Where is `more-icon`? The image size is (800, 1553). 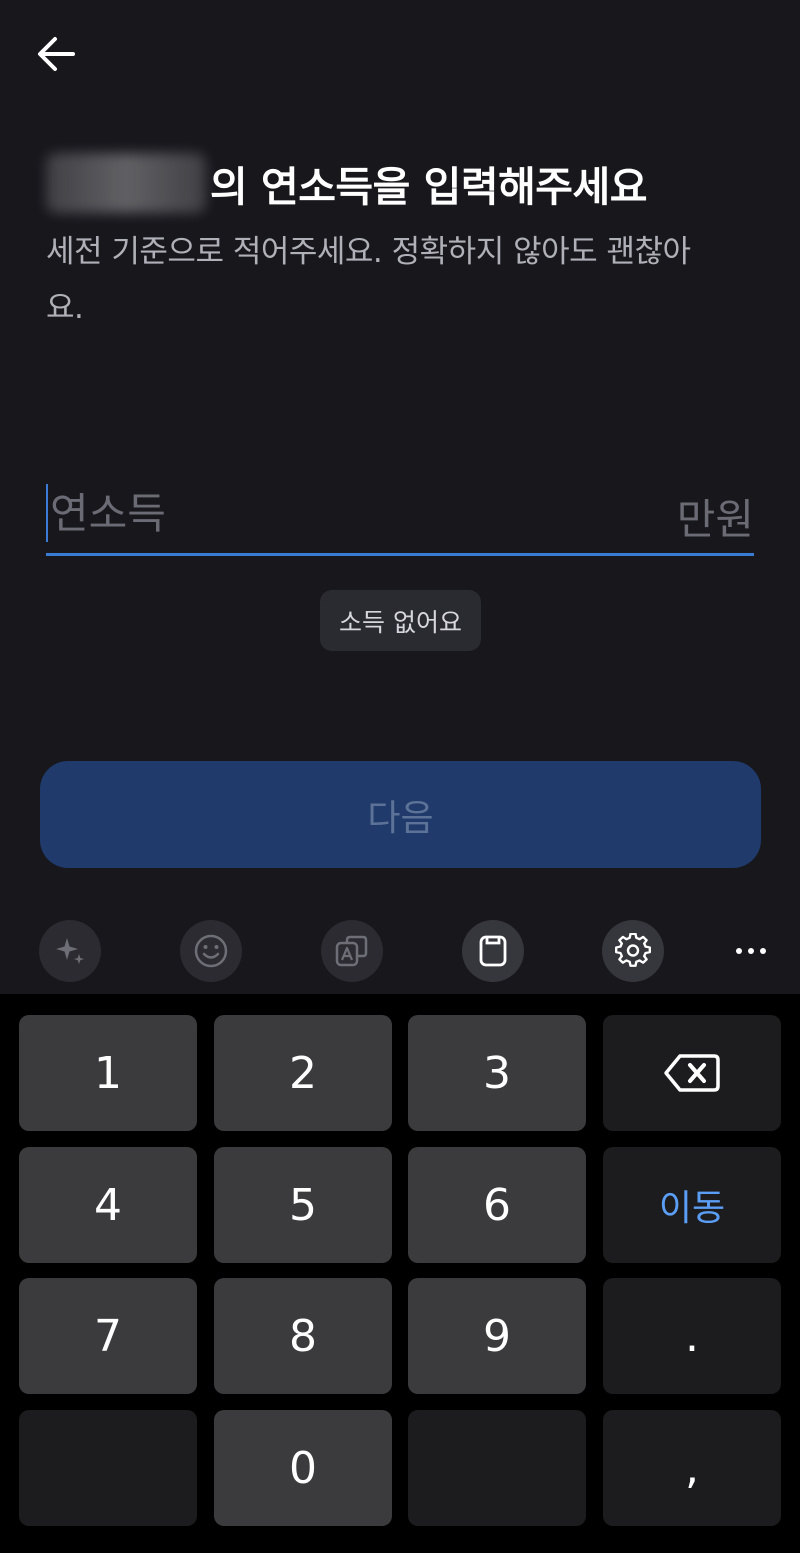 more-icon is located at coordinates (751, 951).